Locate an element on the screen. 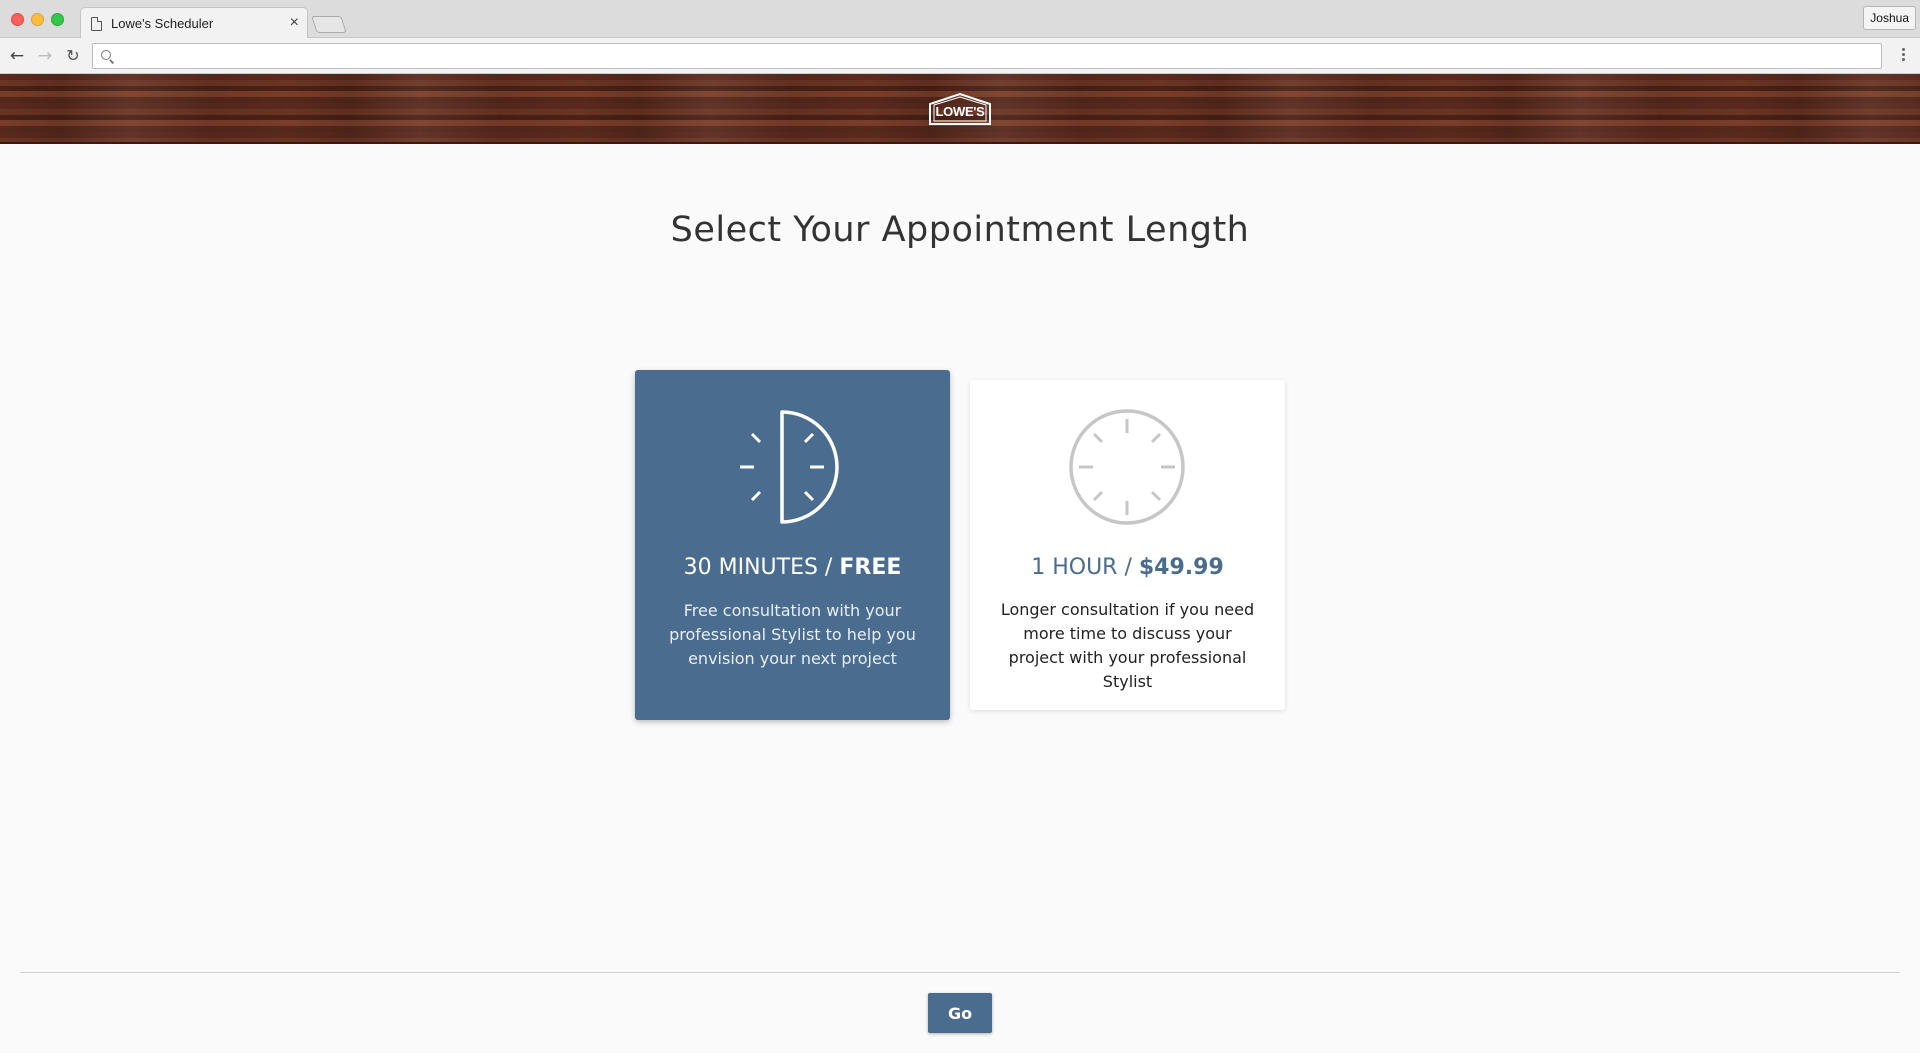  tab-title: Lowe's Scheduler is located at coordinates (162, 23).